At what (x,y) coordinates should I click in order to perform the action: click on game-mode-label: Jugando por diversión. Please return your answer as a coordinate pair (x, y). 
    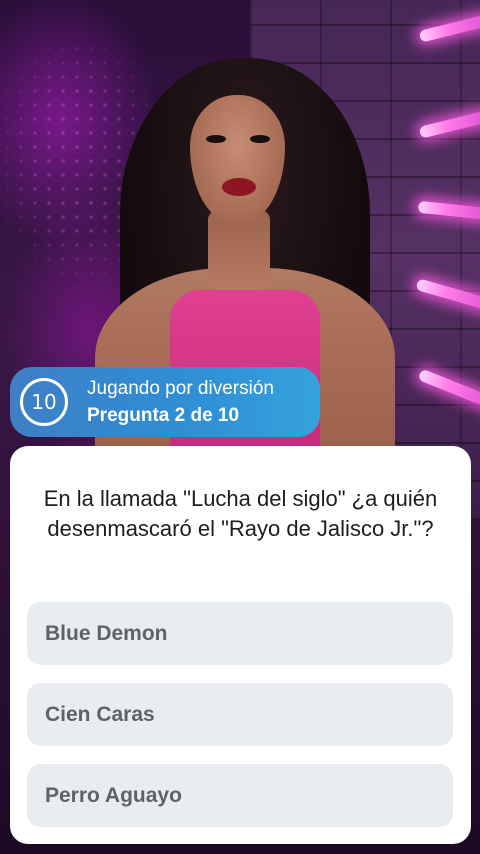
    Looking at the image, I should click on (180, 388).